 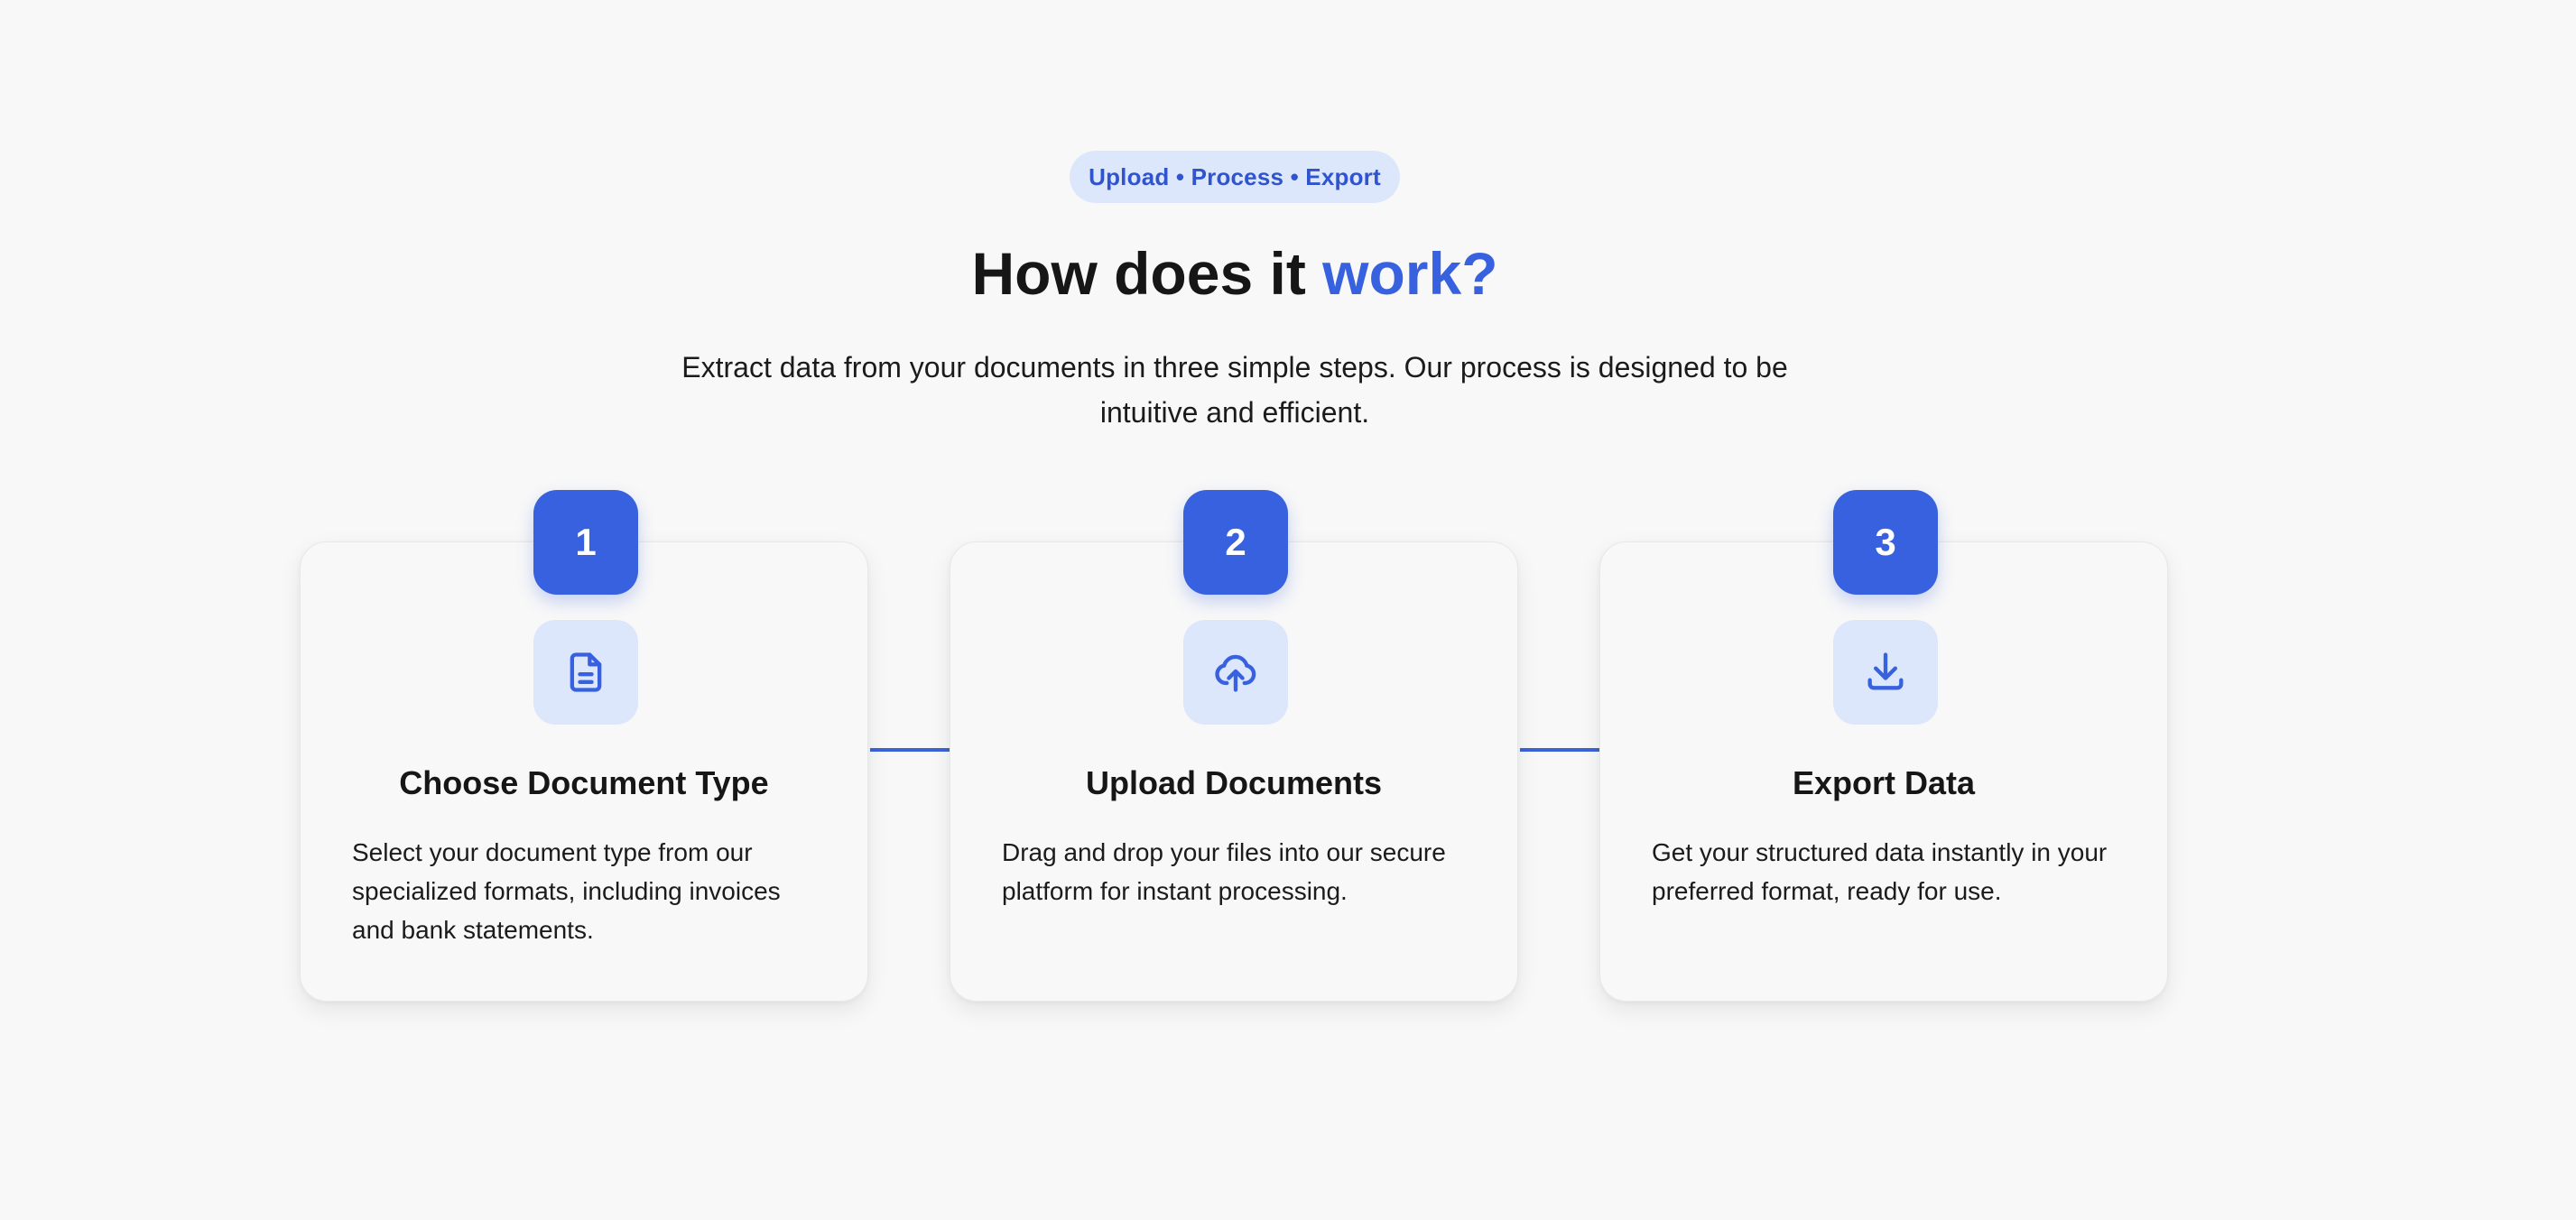 What do you see at coordinates (585, 542) in the screenshot?
I see `step-number-badge: 1` at bounding box center [585, 542].